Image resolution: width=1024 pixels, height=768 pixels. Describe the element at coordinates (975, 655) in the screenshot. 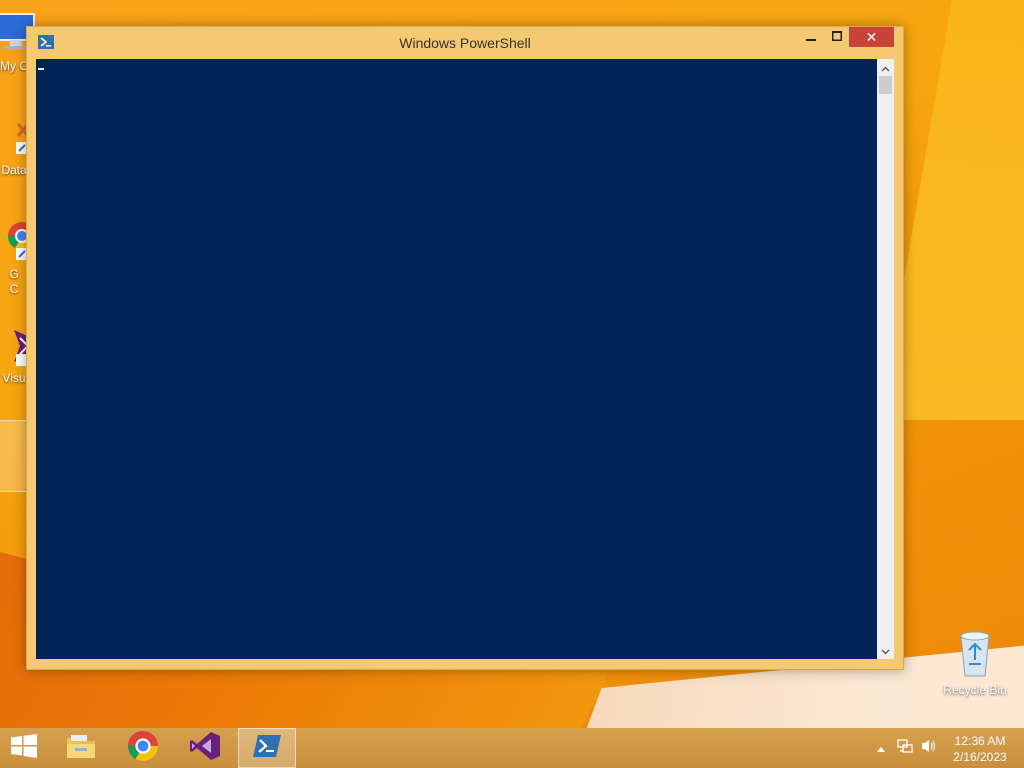

I see `recycle-bin-icon` at that location.